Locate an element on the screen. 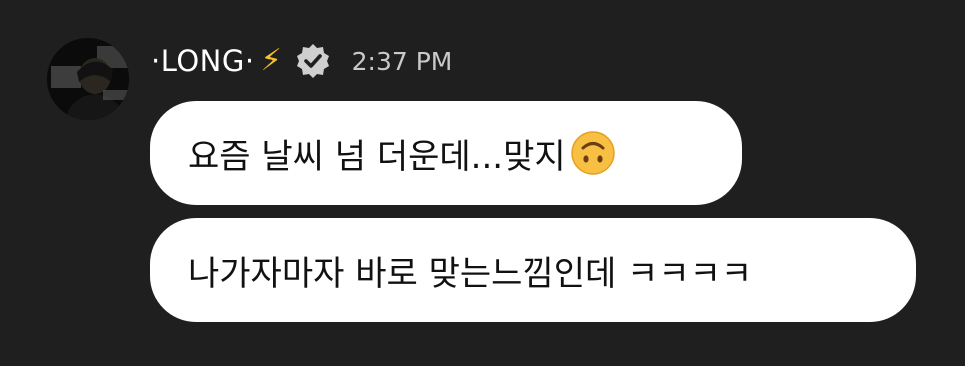 This screenshot has height=366, width=965. avatar-photo is located at coordinates (88, 79).